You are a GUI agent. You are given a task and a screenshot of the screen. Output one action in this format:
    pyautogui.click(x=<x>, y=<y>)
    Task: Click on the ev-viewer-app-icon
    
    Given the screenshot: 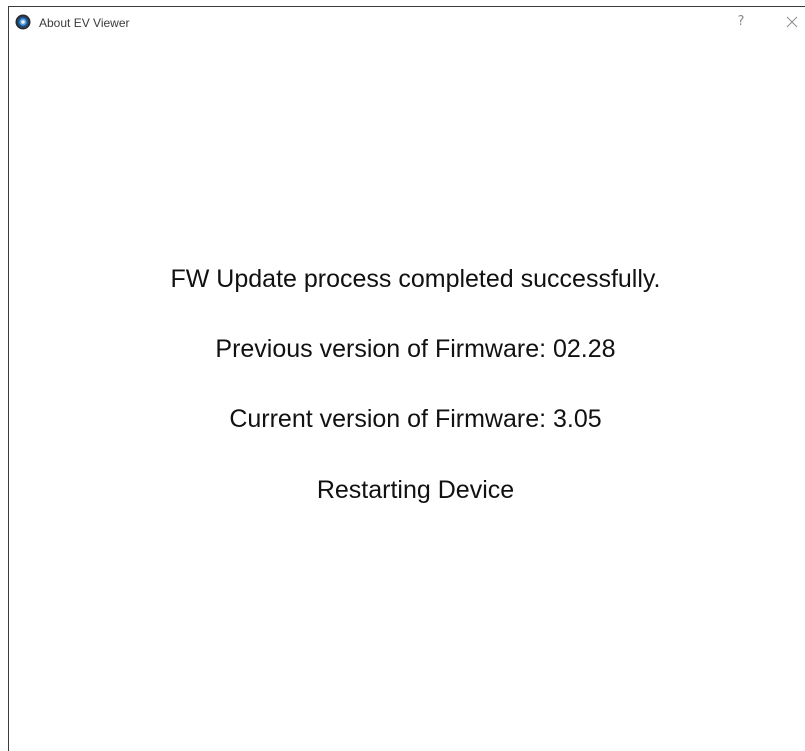 What is the action you would take?
    pyautogui.click(x=23, y=22)
    